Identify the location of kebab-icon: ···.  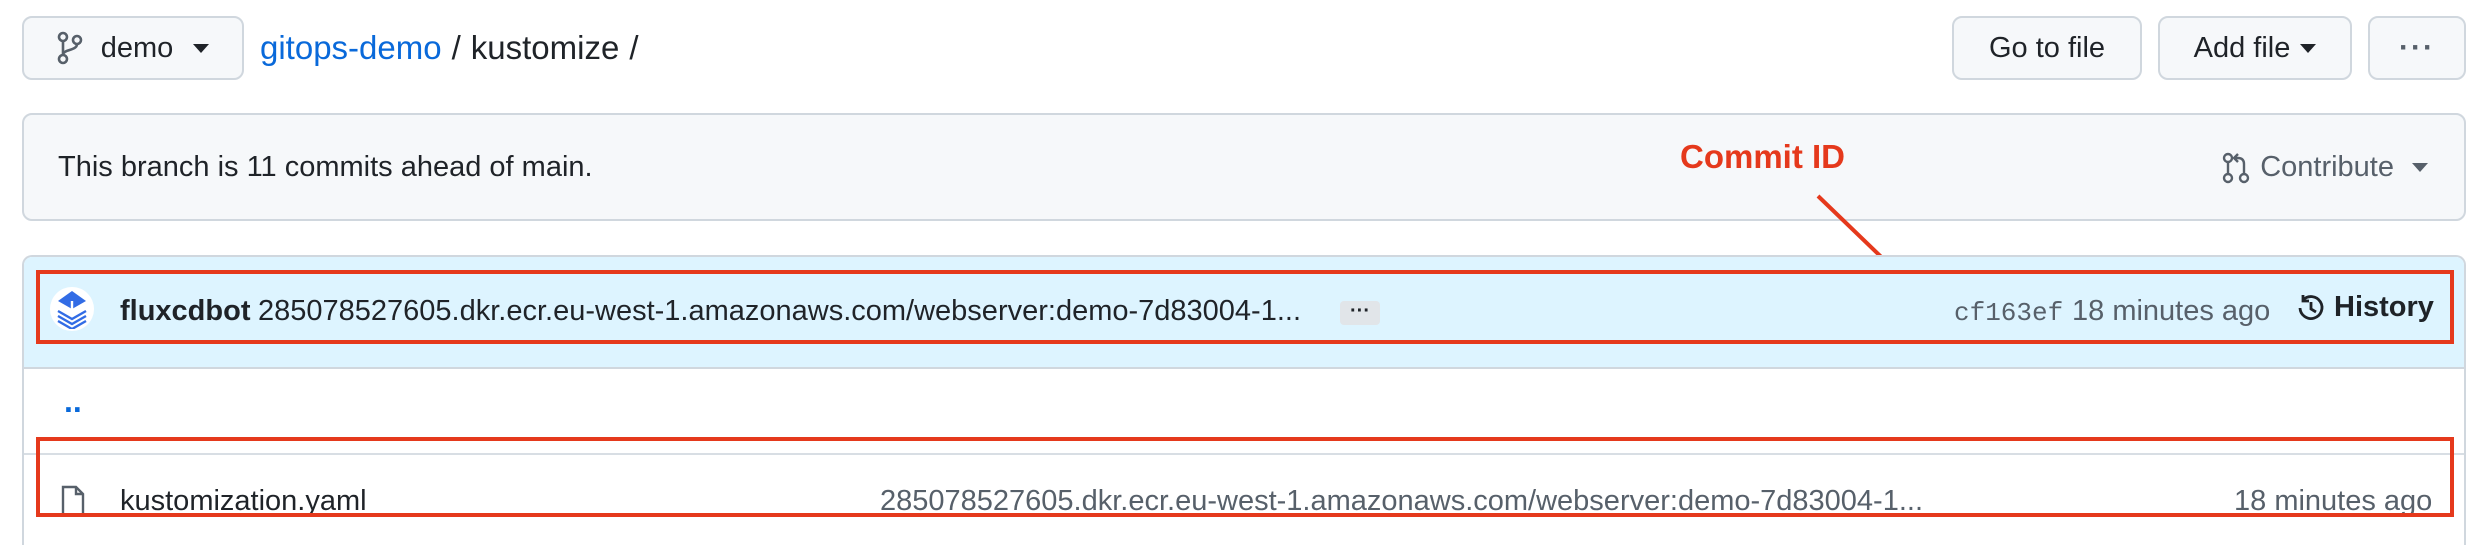
(2417, 47).